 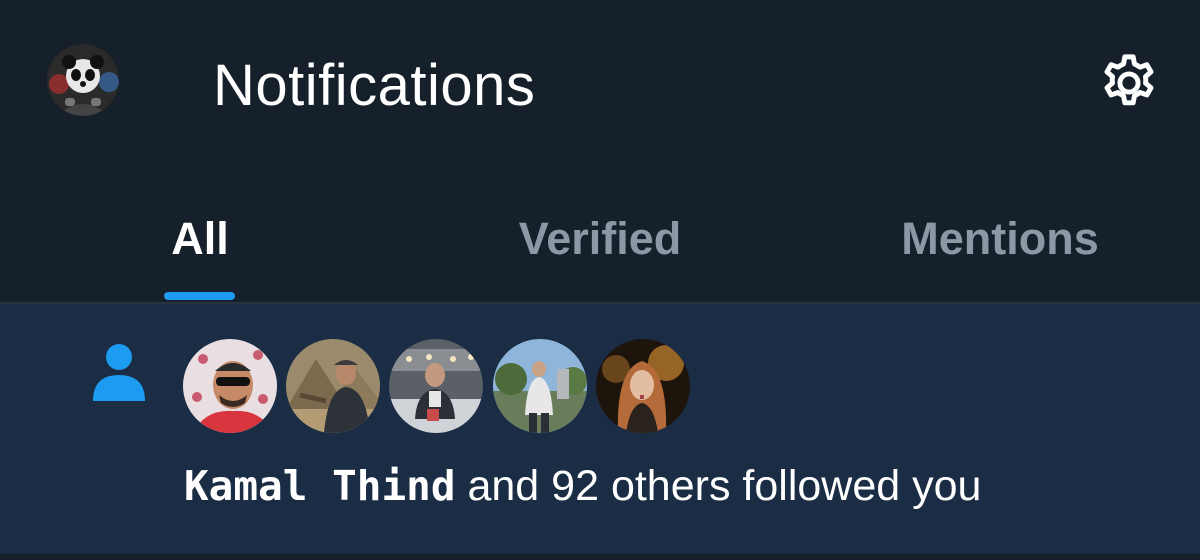 What do you see at coordinates (320, 486) in the screenshot?
I see `actor-name: Kamal Thind` at bounding box center [320, 486].